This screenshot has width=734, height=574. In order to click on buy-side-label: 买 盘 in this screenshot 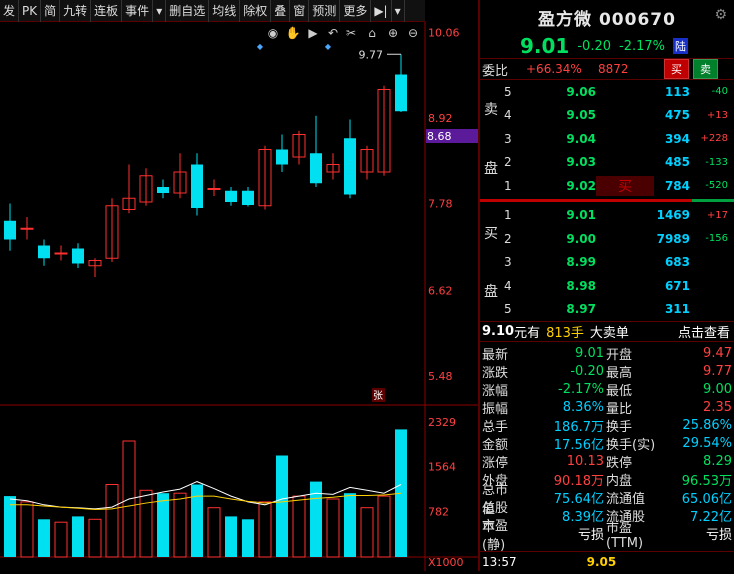, I will do `click(491, 262)`.